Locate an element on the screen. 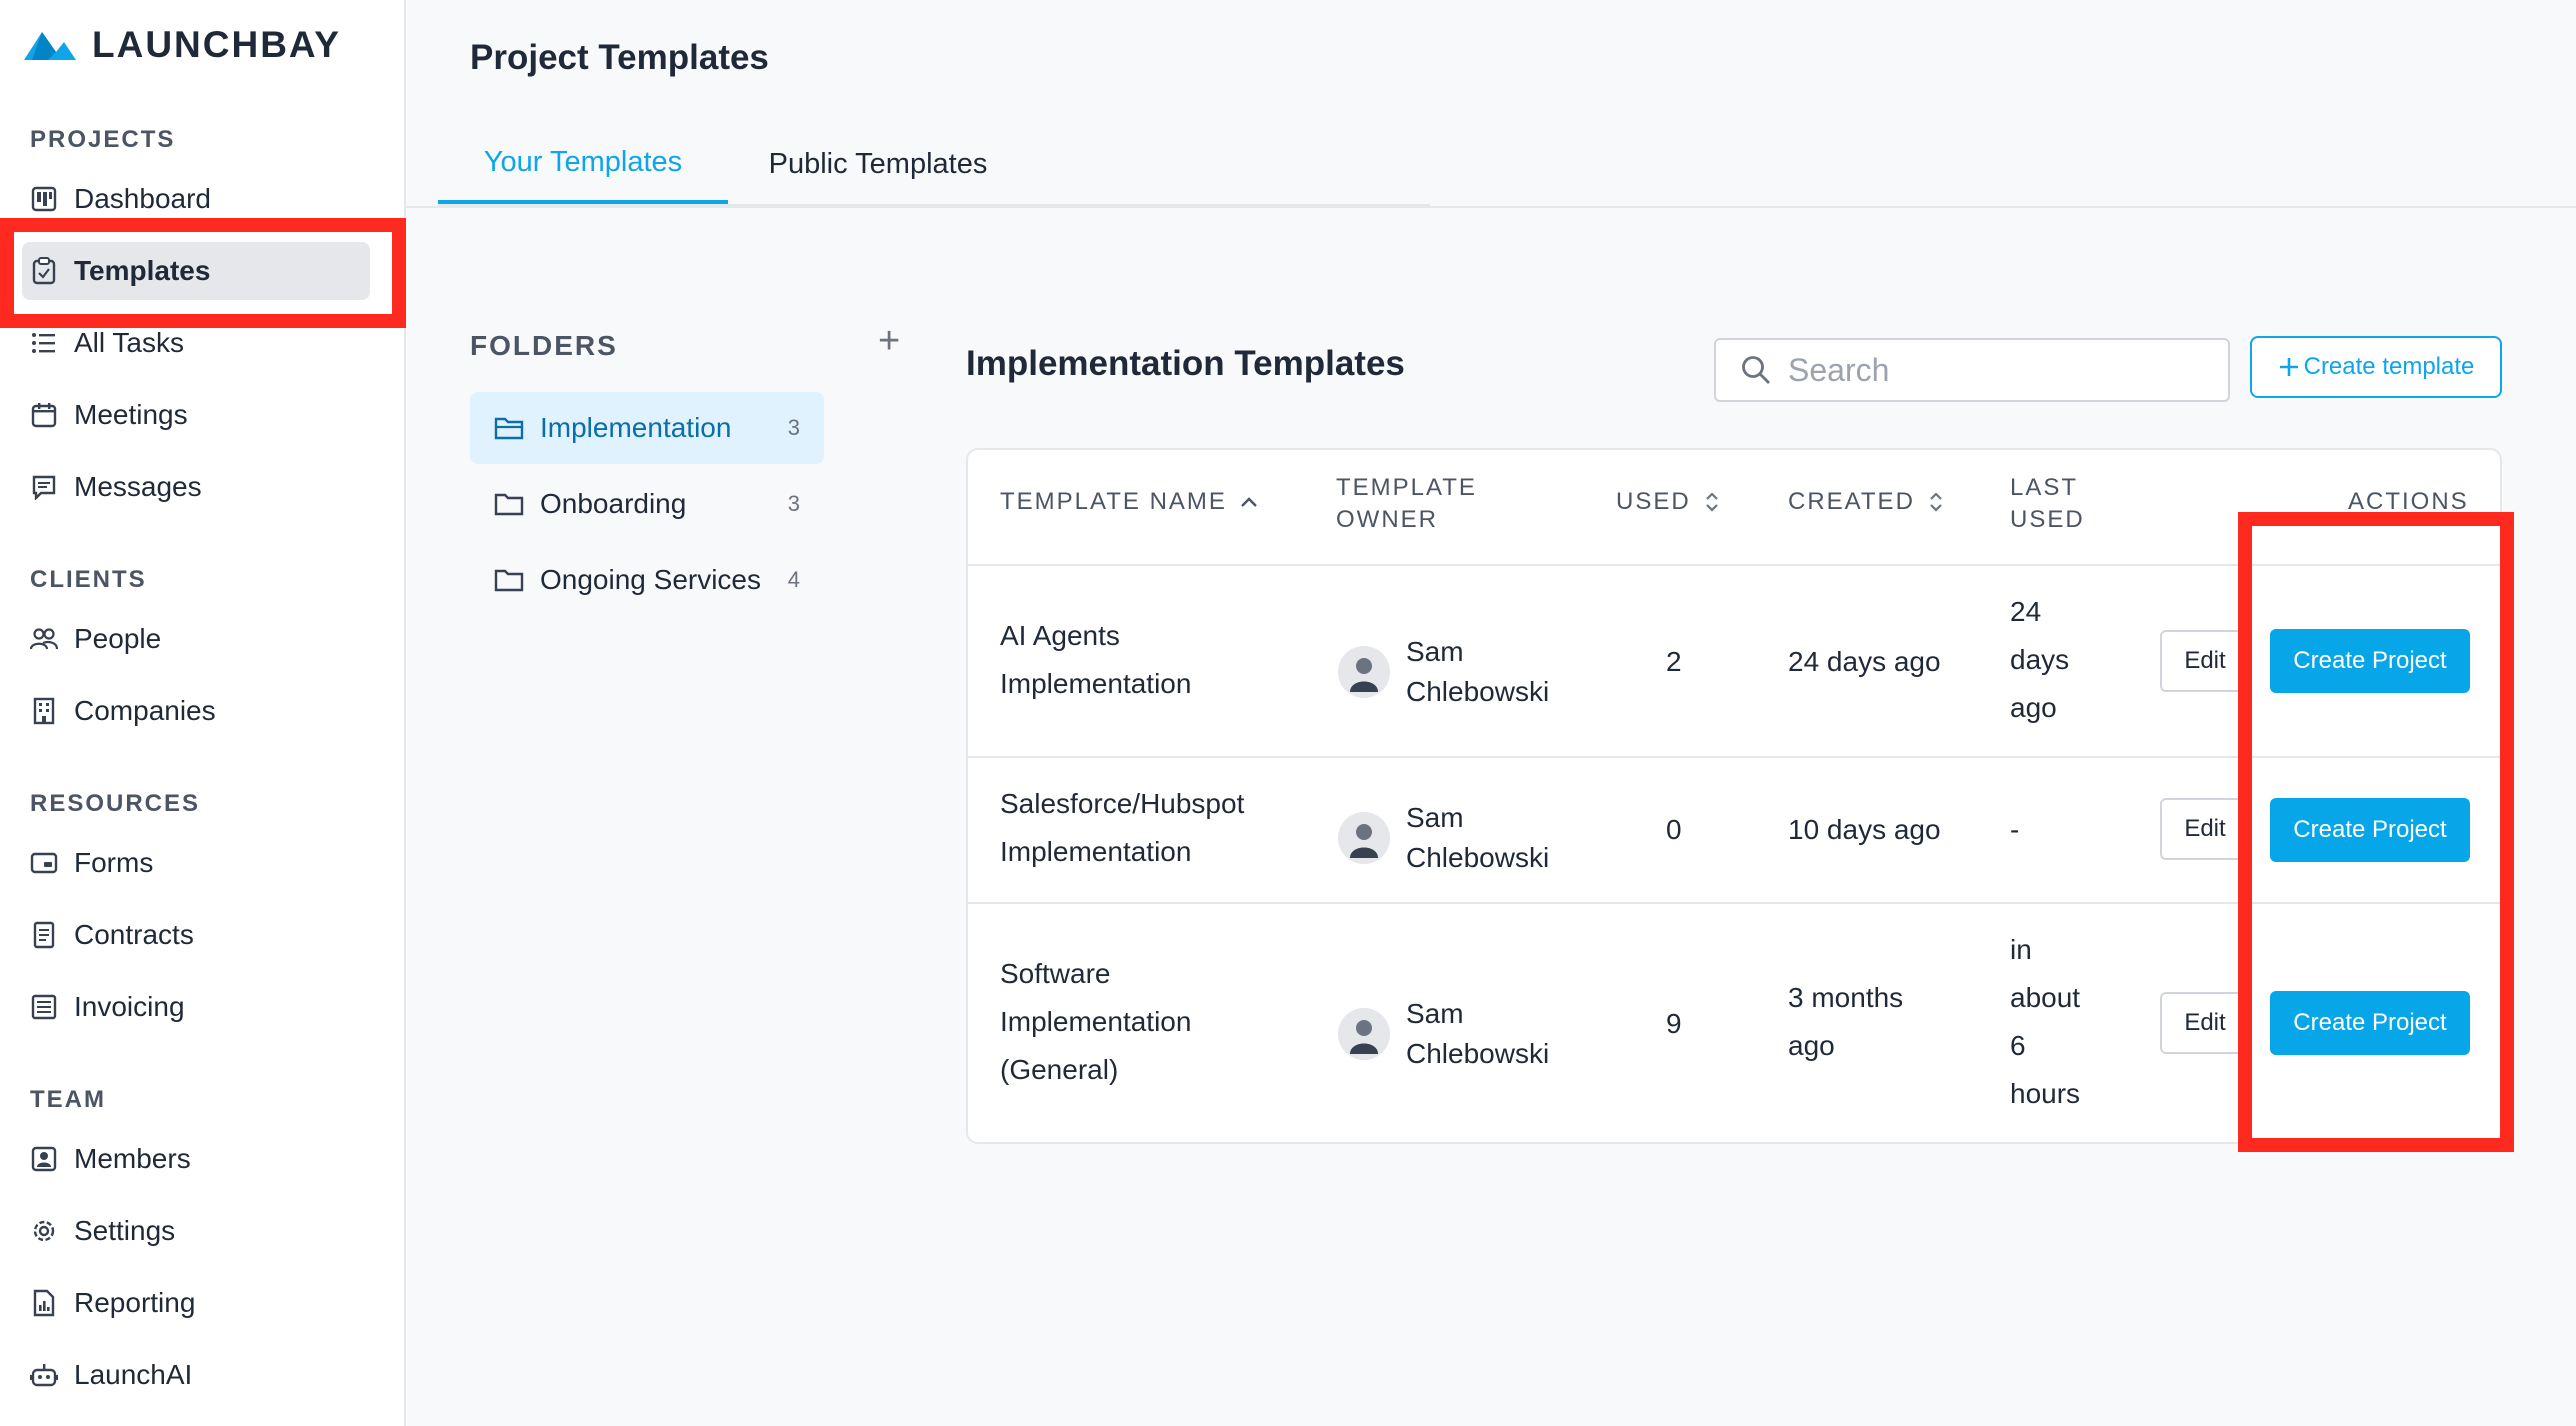 The height and width of the screenshot is (1426, 2576). folder-open-icon is located at coordinates (509, 428).